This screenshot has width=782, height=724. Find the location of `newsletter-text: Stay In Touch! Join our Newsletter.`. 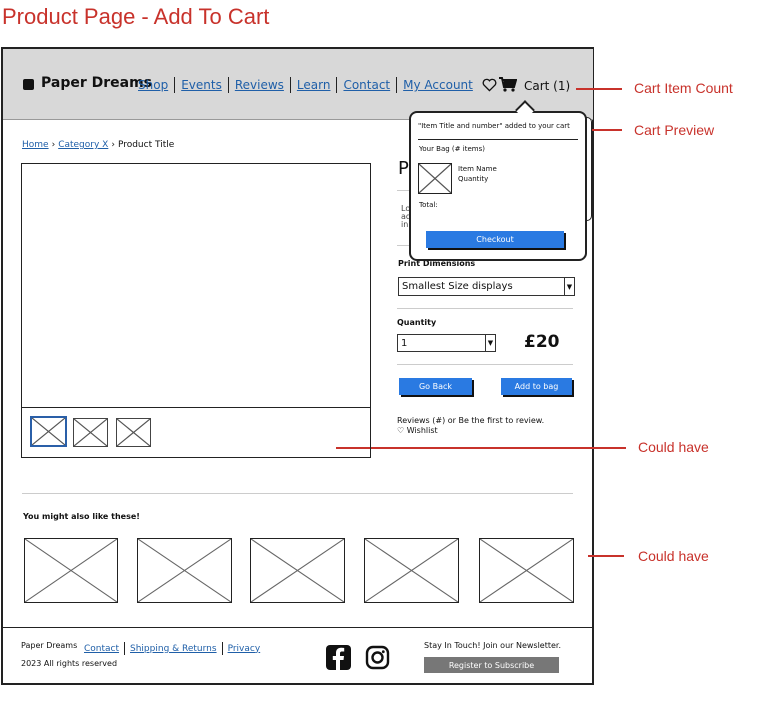

newsletter-text: Stay In Touch! Join our Newsletter. is located at coordinates (493, 645).